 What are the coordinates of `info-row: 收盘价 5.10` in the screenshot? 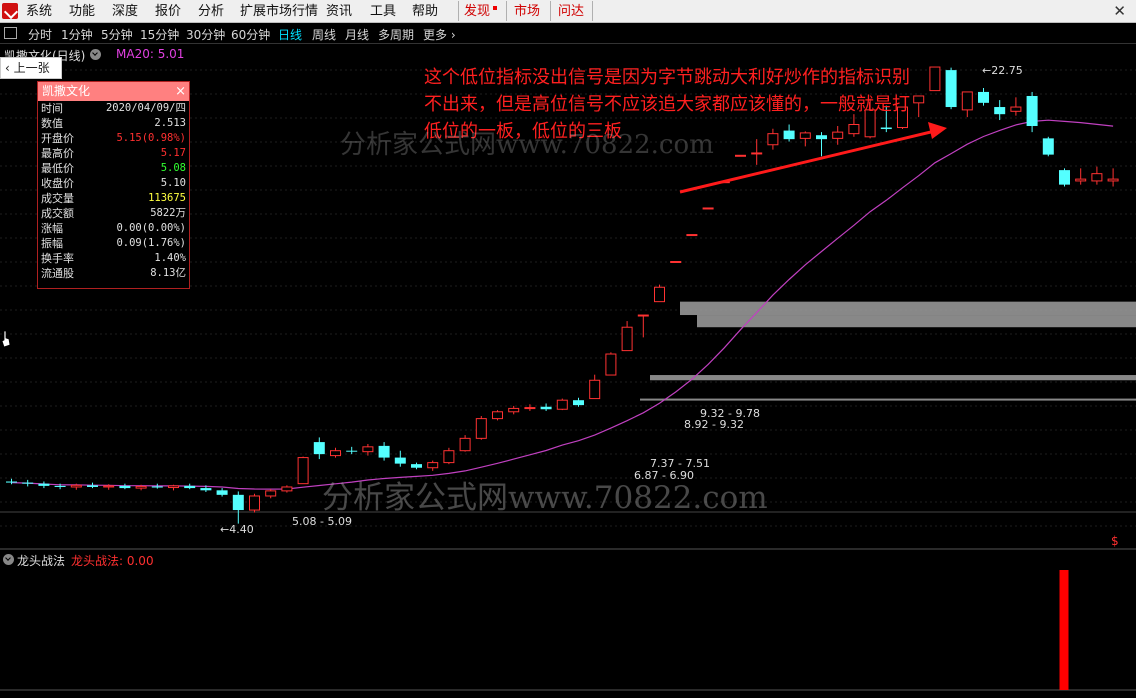 It's located at (113, 183).